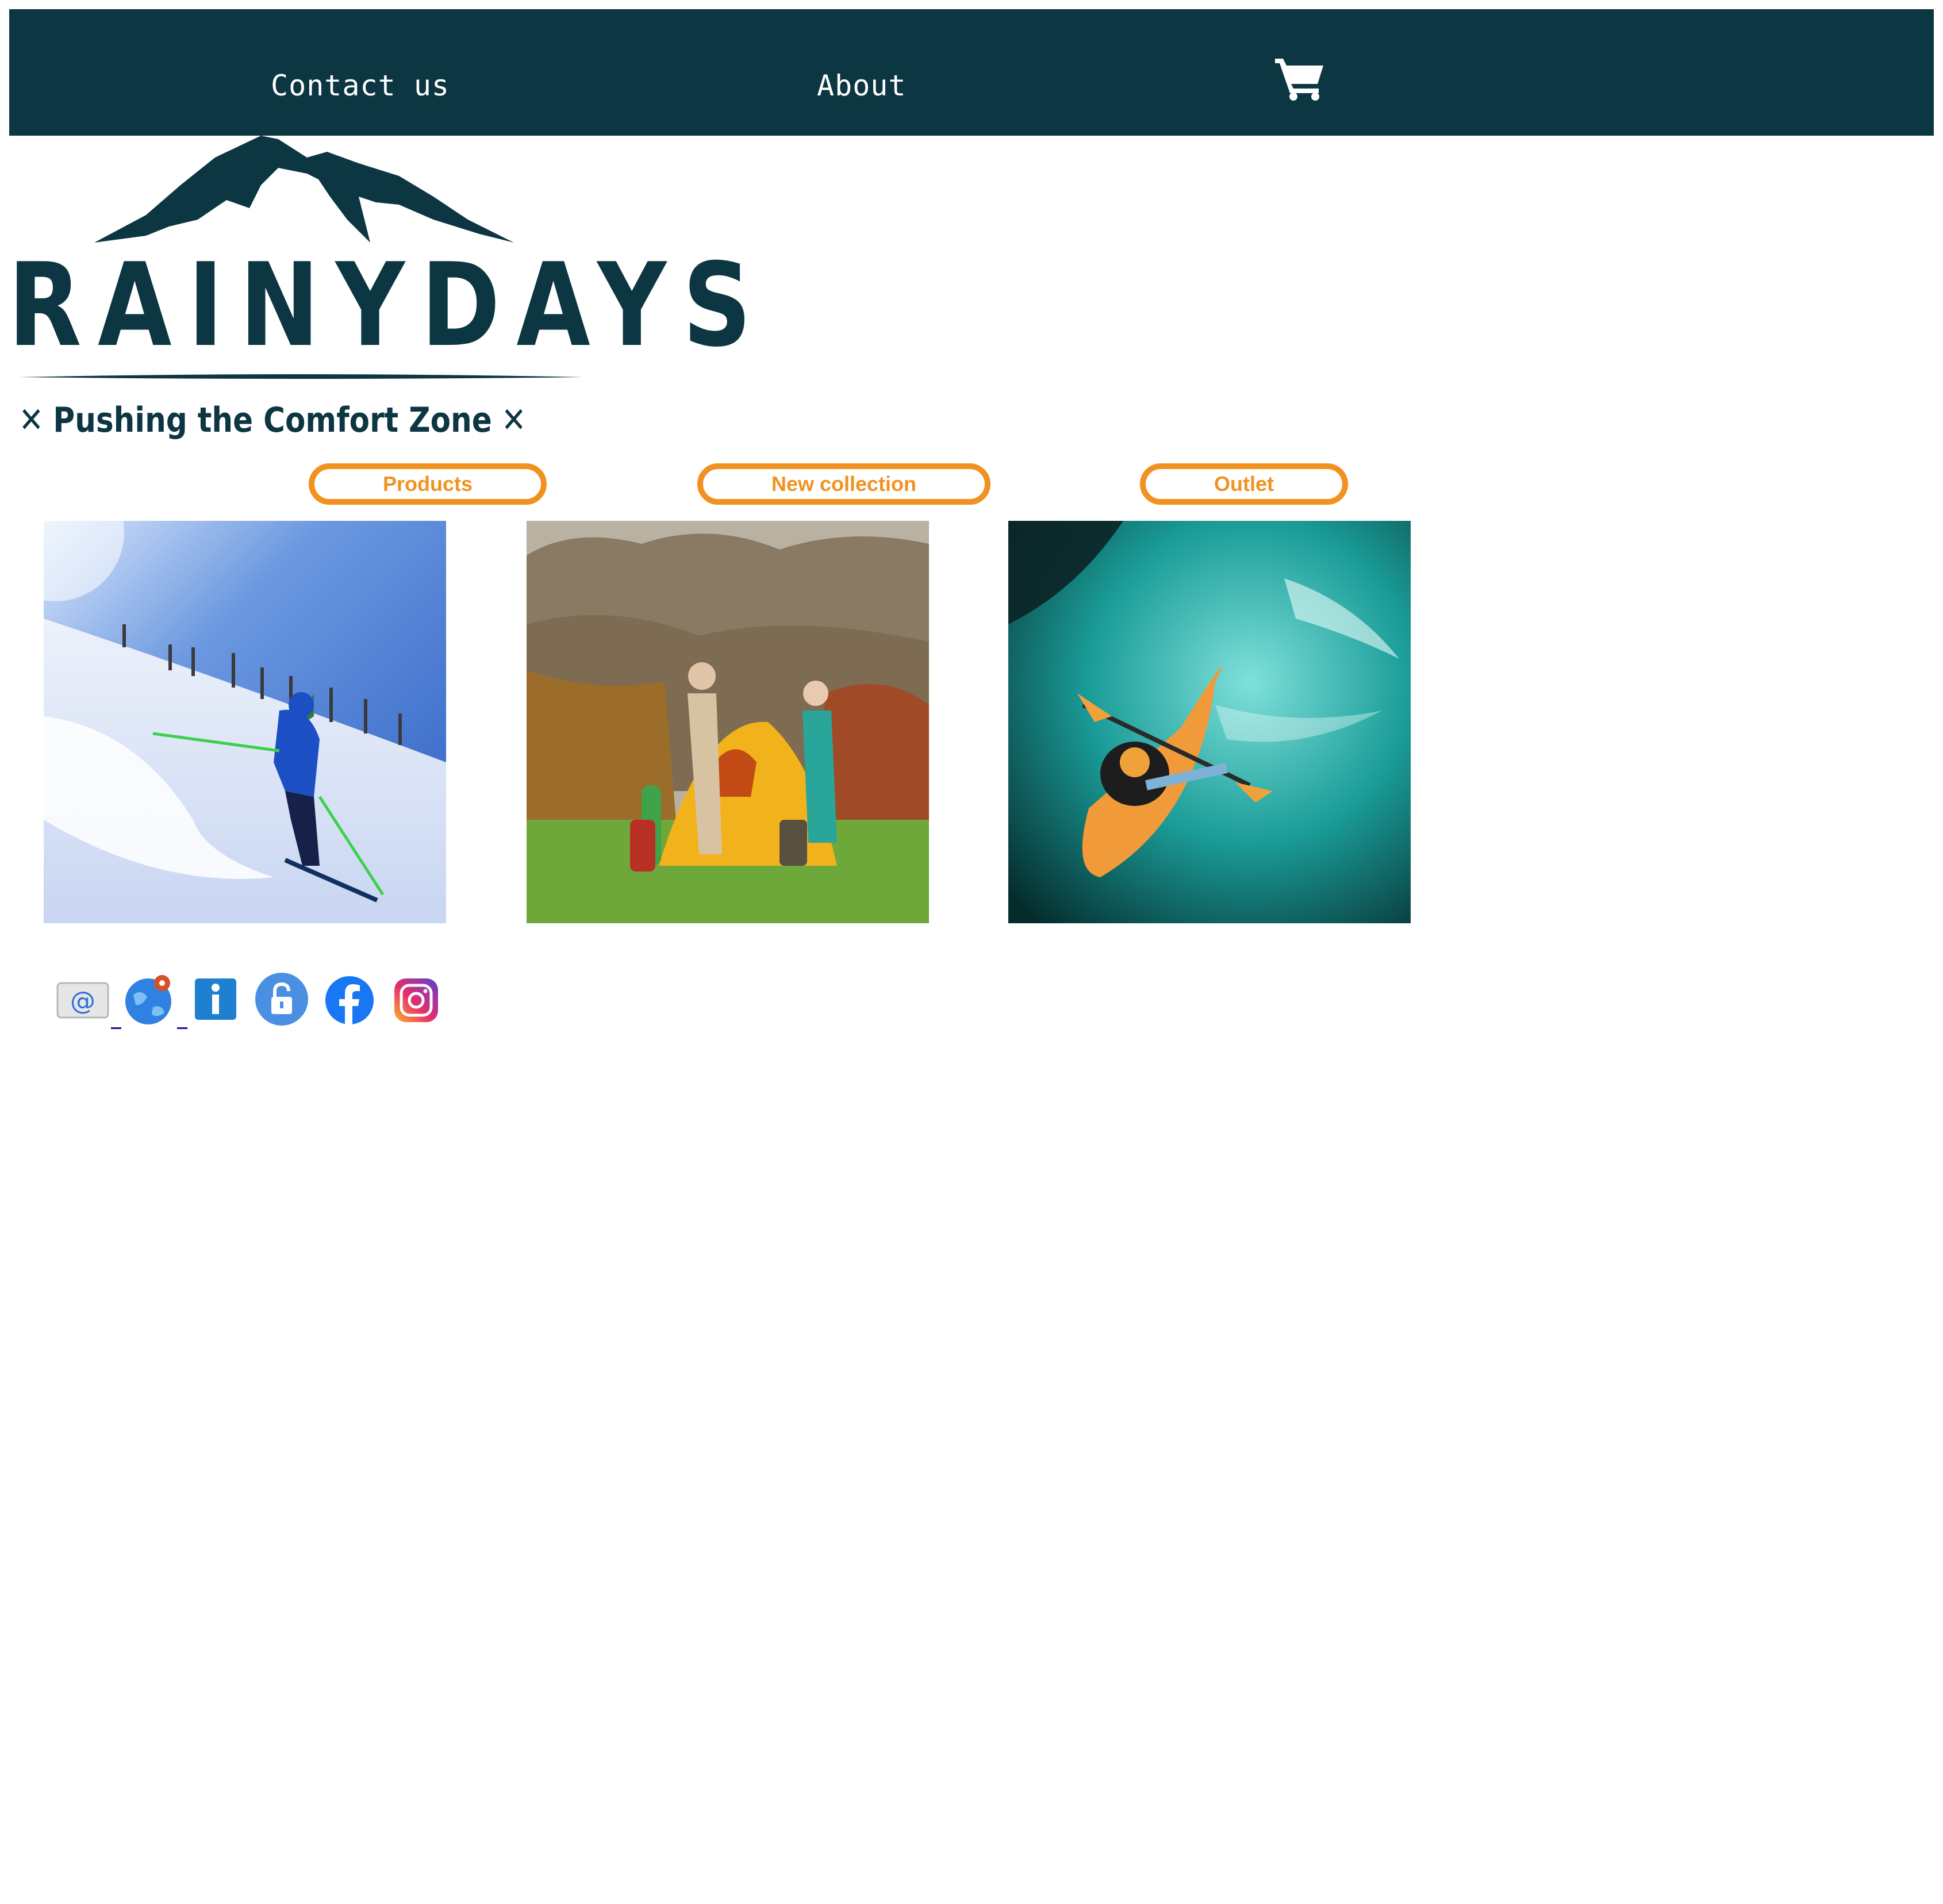 This screenshot has width=1943, height=1904. I want to click on mountain-logo-icon, so click(304, 189).